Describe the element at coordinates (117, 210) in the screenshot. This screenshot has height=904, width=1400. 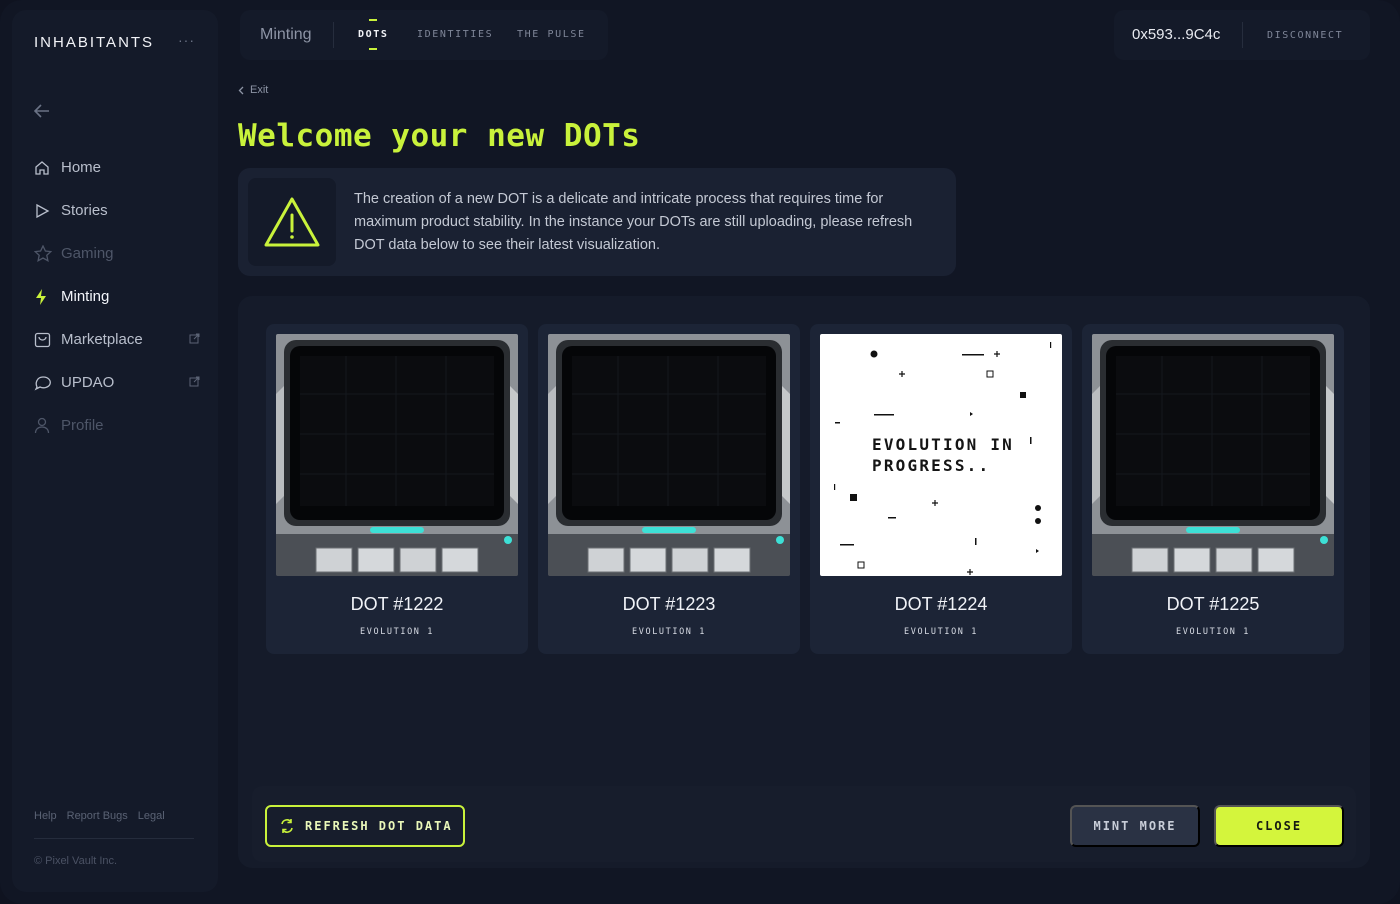
I see `sidebar-item-stories: Stories` at that location.